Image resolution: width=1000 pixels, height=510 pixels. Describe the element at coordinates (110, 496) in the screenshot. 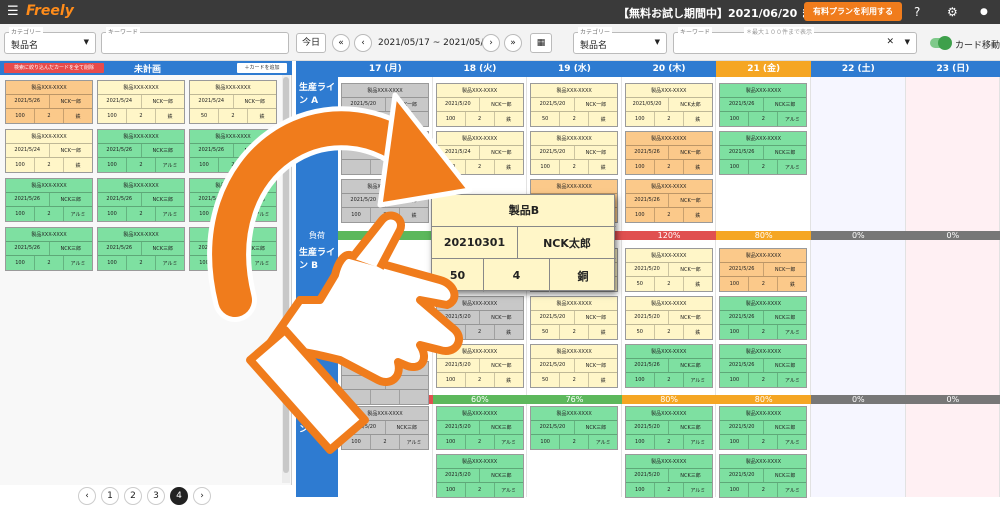

I see `page-button: 1` at that location.